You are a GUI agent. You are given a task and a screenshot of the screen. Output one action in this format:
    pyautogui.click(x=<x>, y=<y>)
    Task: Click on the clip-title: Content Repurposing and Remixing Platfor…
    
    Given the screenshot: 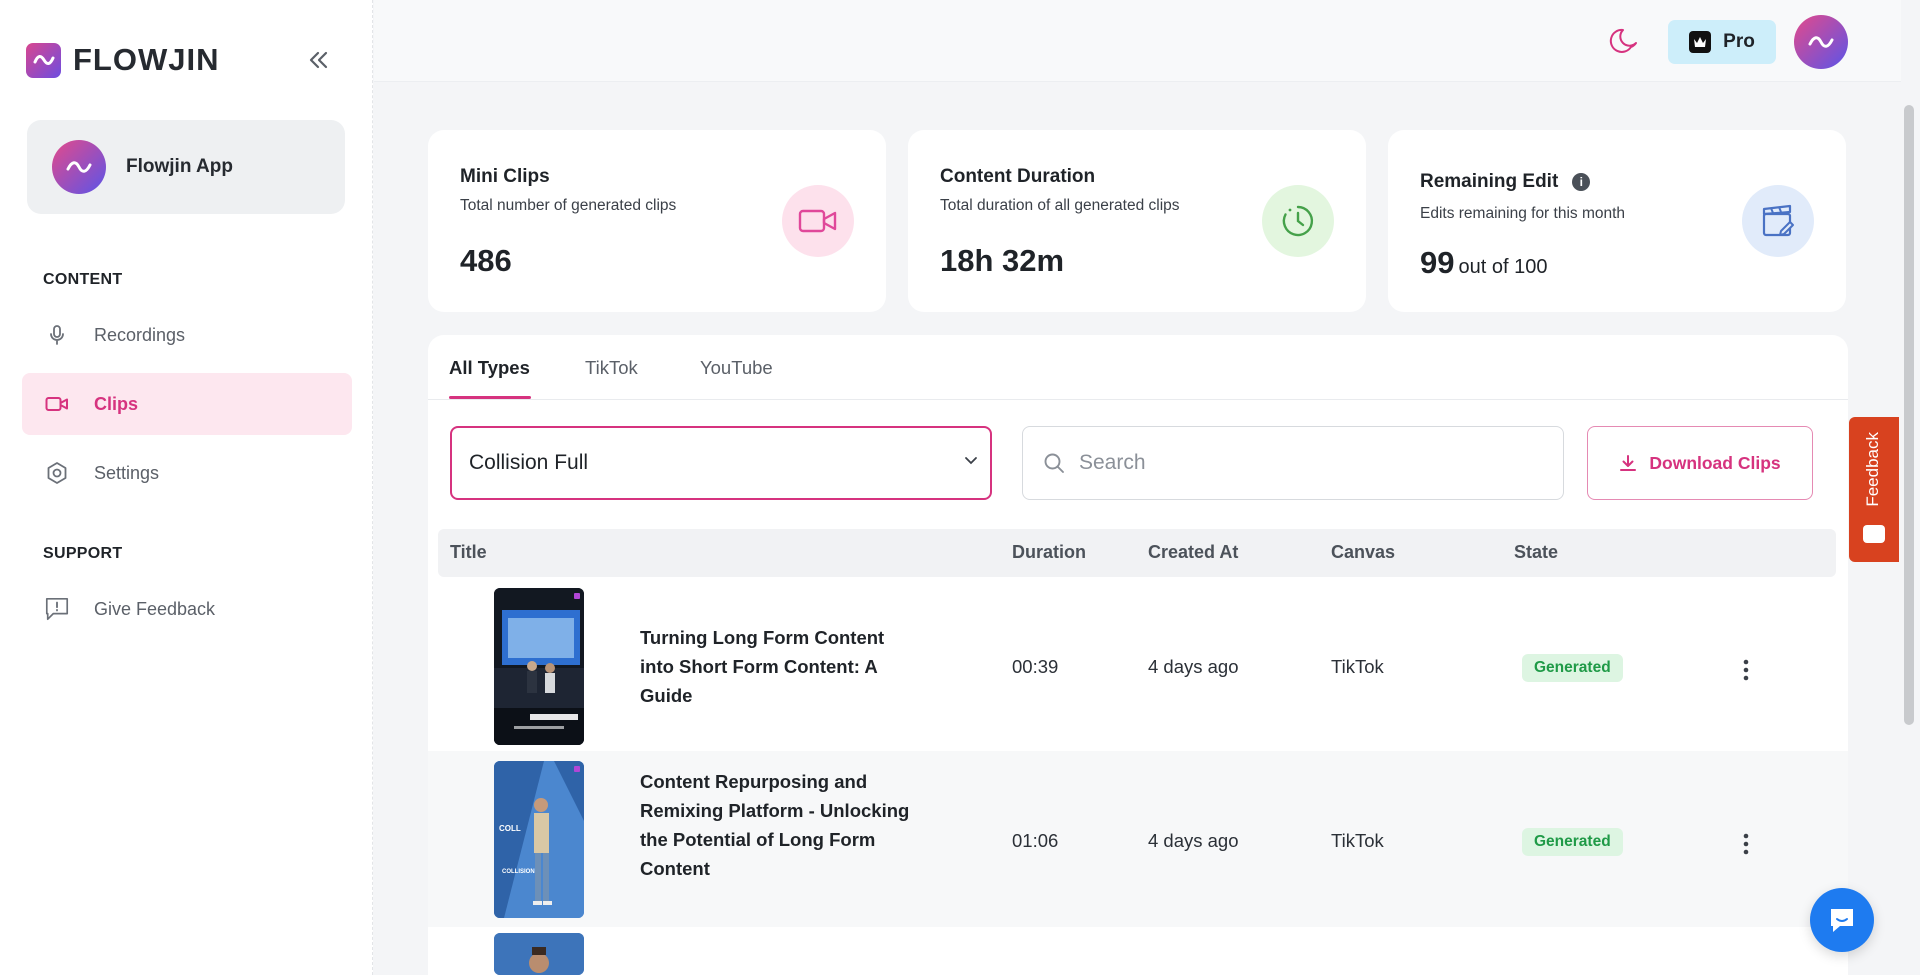 What is the action you would take?
    pyautogui.click(x=775, y=825)
    